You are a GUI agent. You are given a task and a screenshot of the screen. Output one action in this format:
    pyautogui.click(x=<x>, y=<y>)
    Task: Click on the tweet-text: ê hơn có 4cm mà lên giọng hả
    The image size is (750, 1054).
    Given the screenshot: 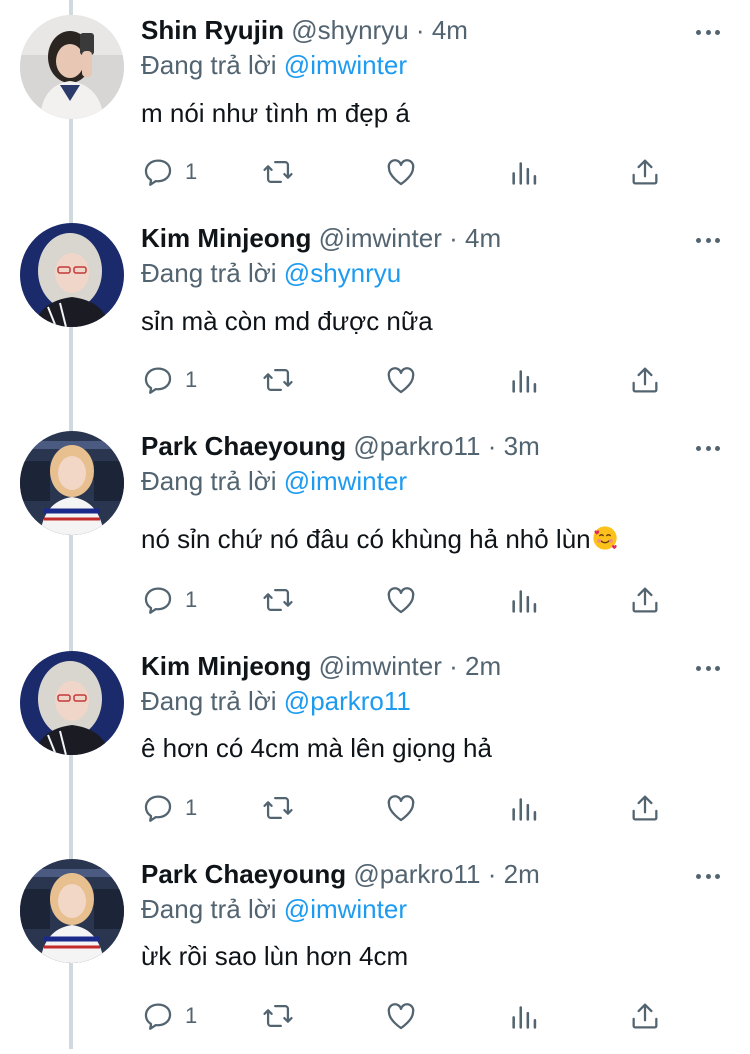 What is the action you would take?
    pyautogui.click(x=316, y=748)
    